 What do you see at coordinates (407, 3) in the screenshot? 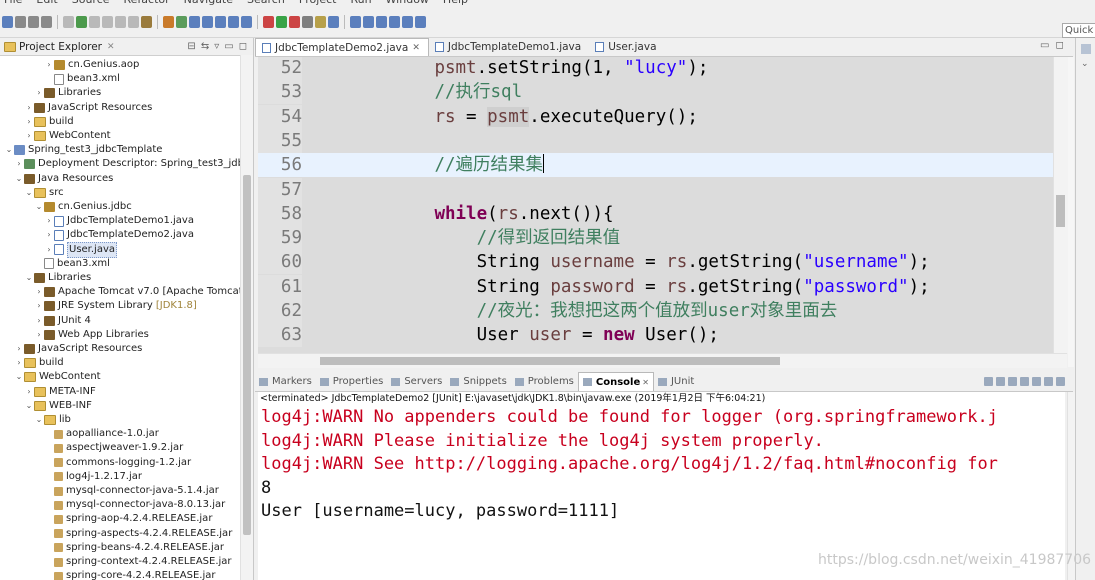
I see `menu-window: Window` at bounding box center [407, 3].